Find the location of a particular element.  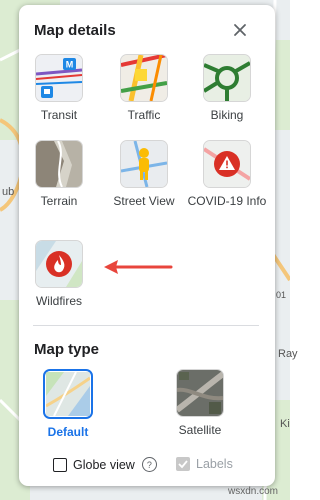

detail-label-traffic: Traffic is located at coordinates (144, 115).